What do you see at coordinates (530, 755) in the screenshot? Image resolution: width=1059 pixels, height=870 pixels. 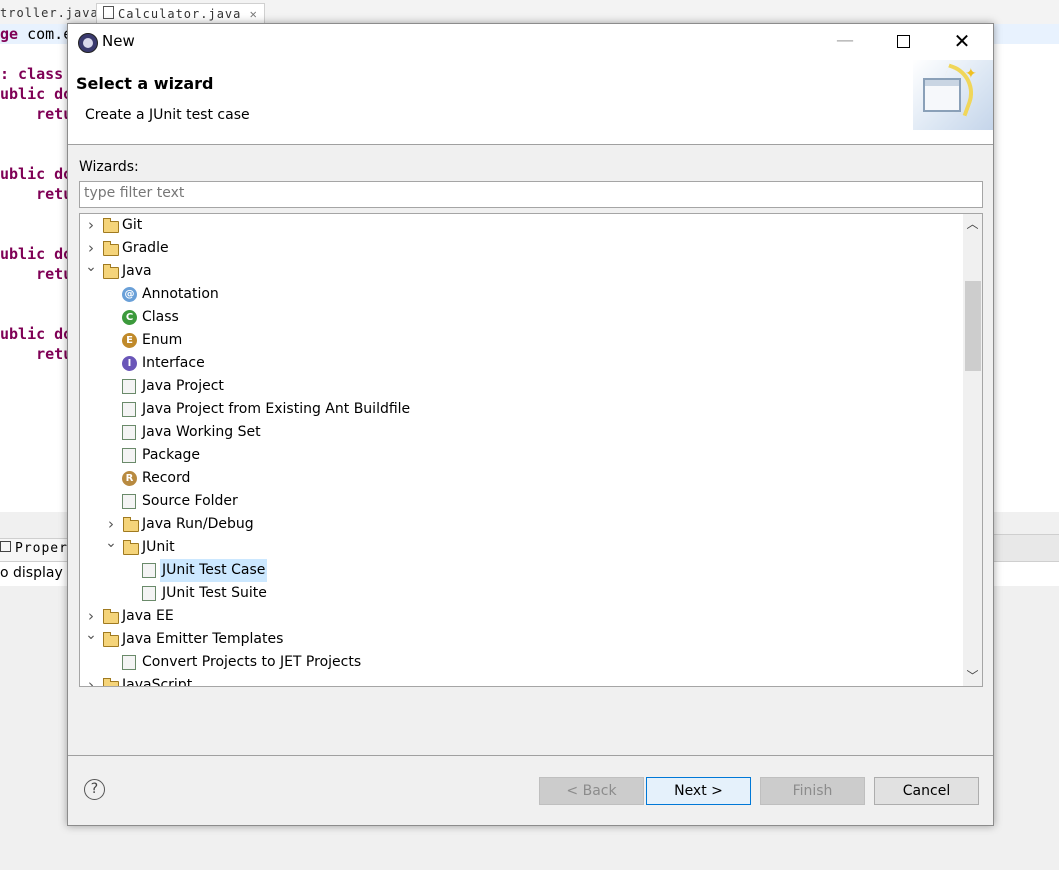 I see `footer-separator` at bounding box center [530, 755].